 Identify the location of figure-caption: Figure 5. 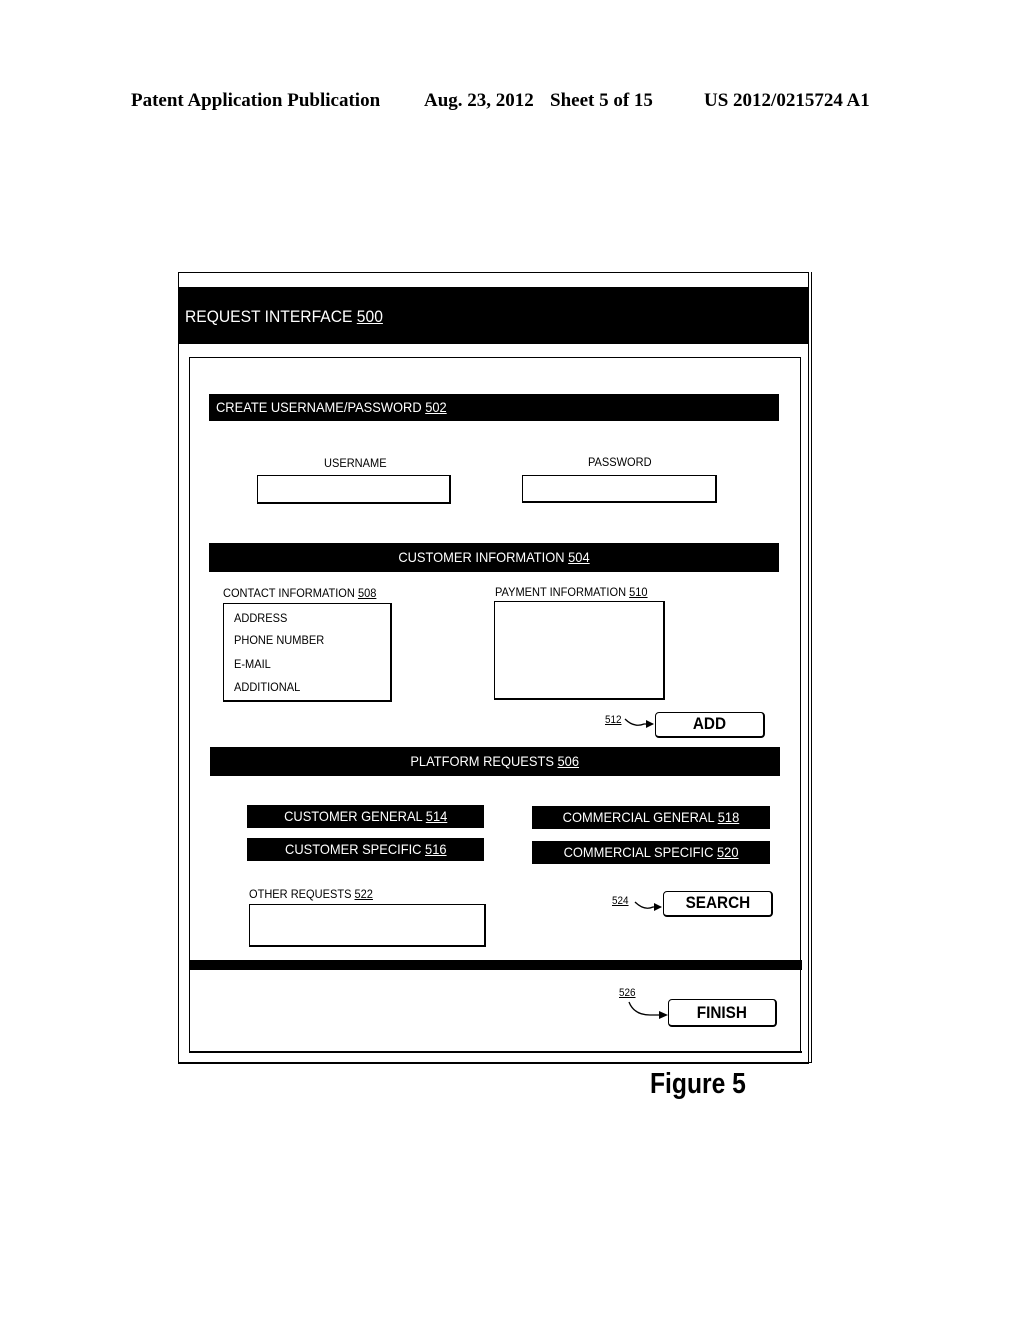
(698, 1084).